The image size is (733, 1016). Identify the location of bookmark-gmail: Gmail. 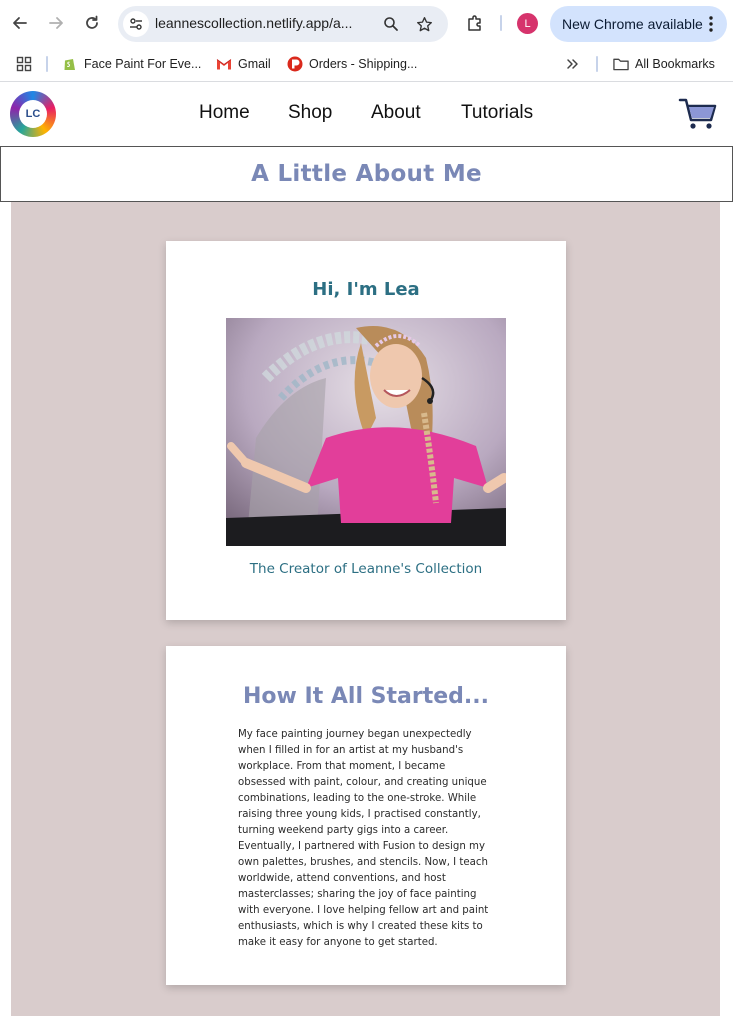
(243, 64).